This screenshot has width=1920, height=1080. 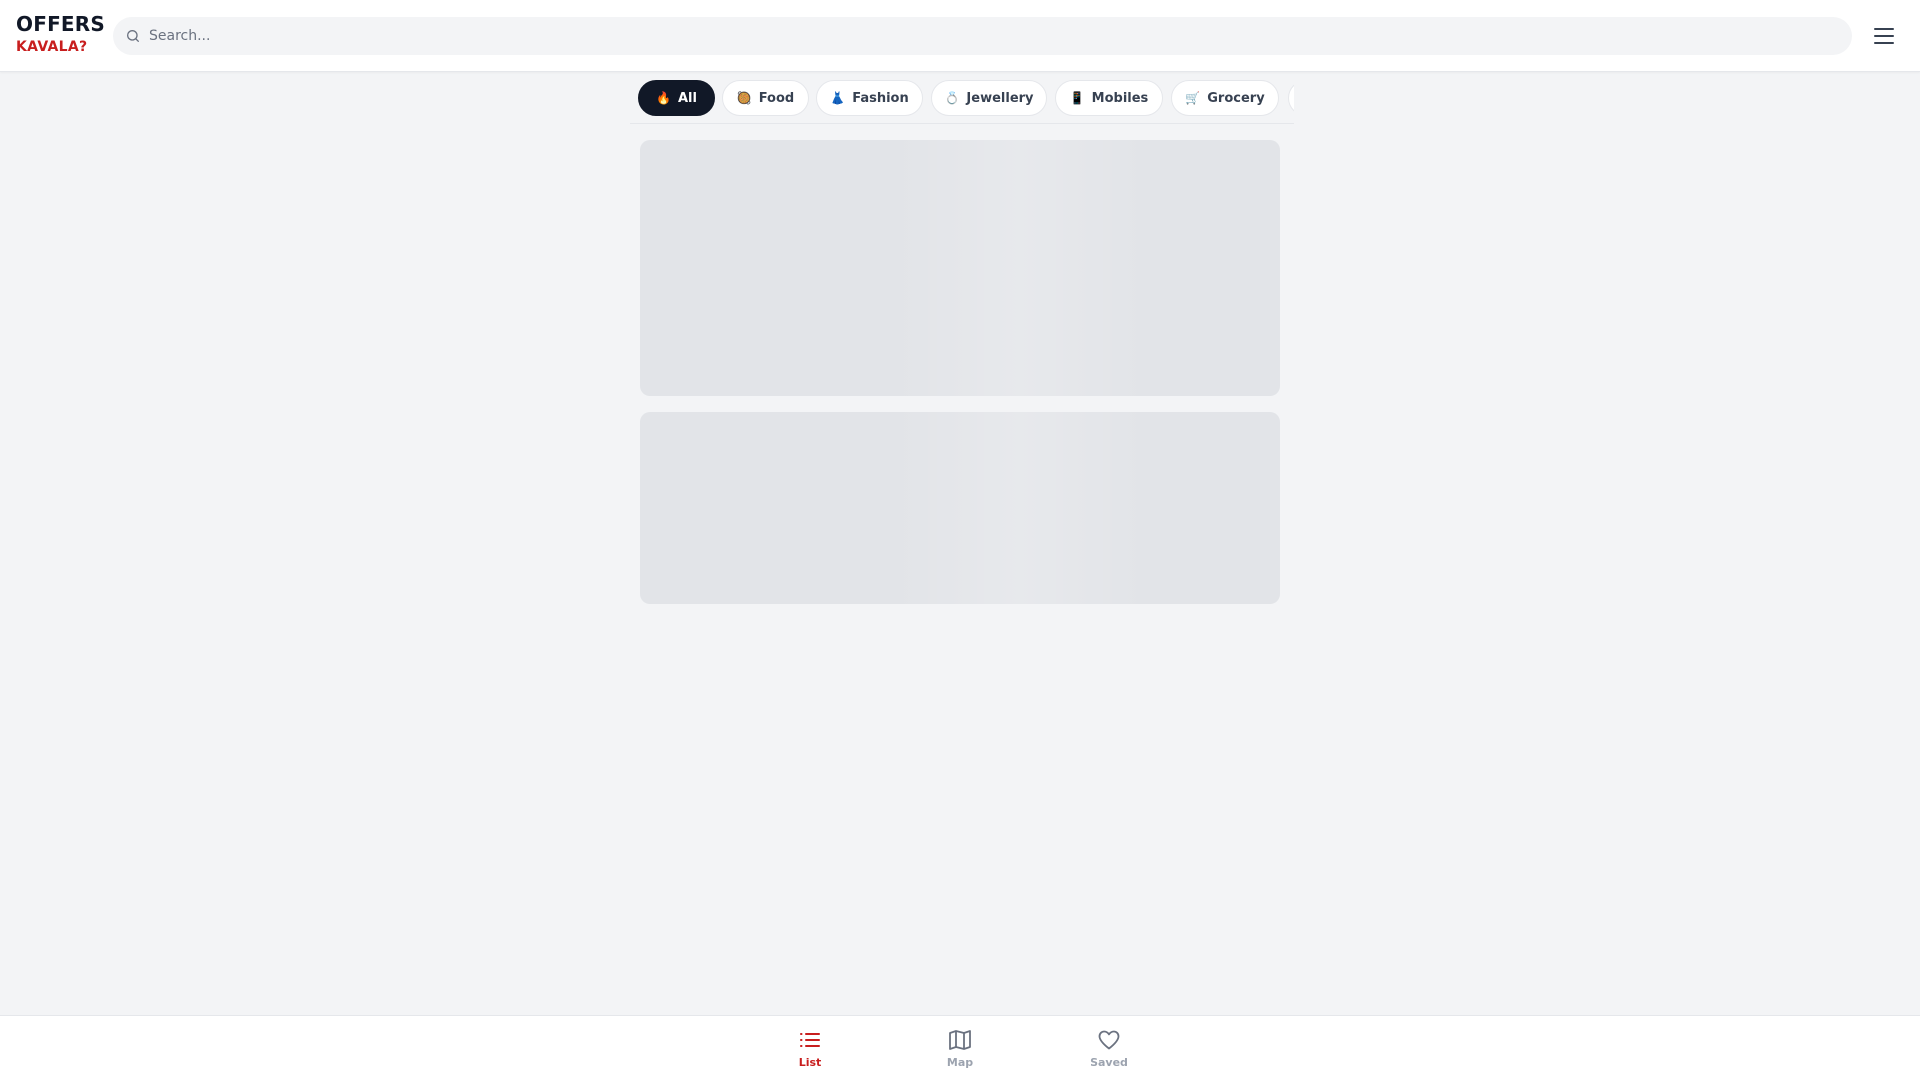 What do you see at coordinates (687, 98) in the screenshot?
I see `category-label: All` at bounding box center [687, 98].